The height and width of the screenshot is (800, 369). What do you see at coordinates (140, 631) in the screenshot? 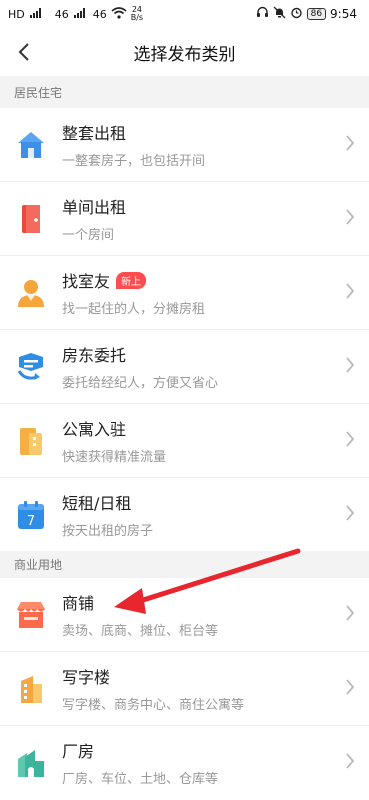
I see `item-subtitle: 卖场、底商、摊位、柜台等` at bounding box center [140, 631].